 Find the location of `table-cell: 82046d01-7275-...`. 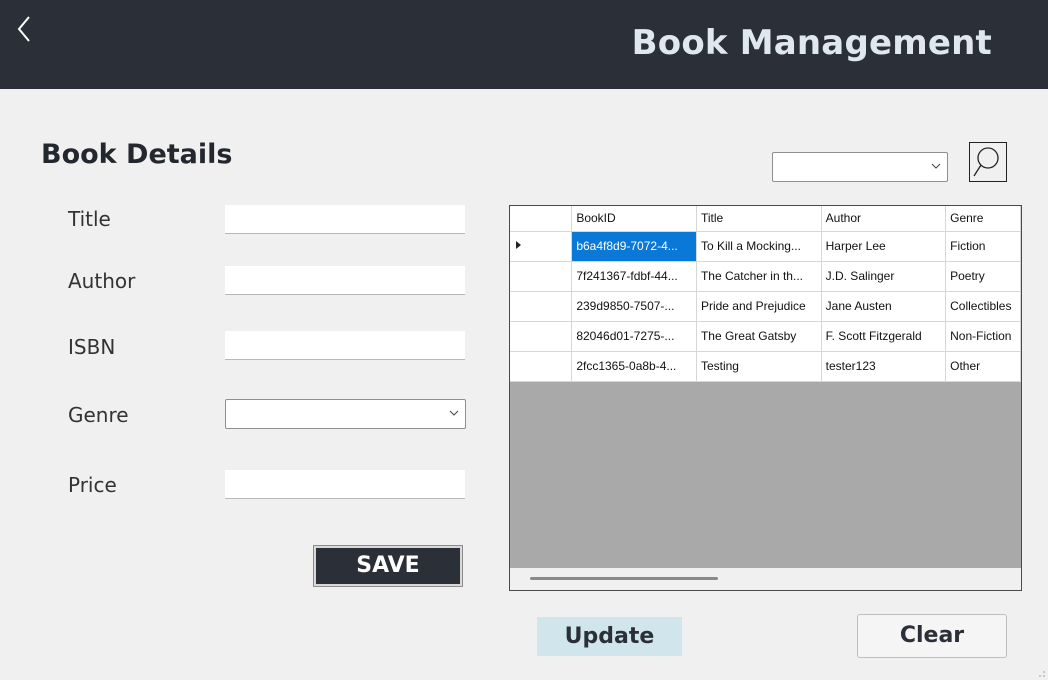

table-cell: 82046d01-7275-... is located at coordinates (634, 336).